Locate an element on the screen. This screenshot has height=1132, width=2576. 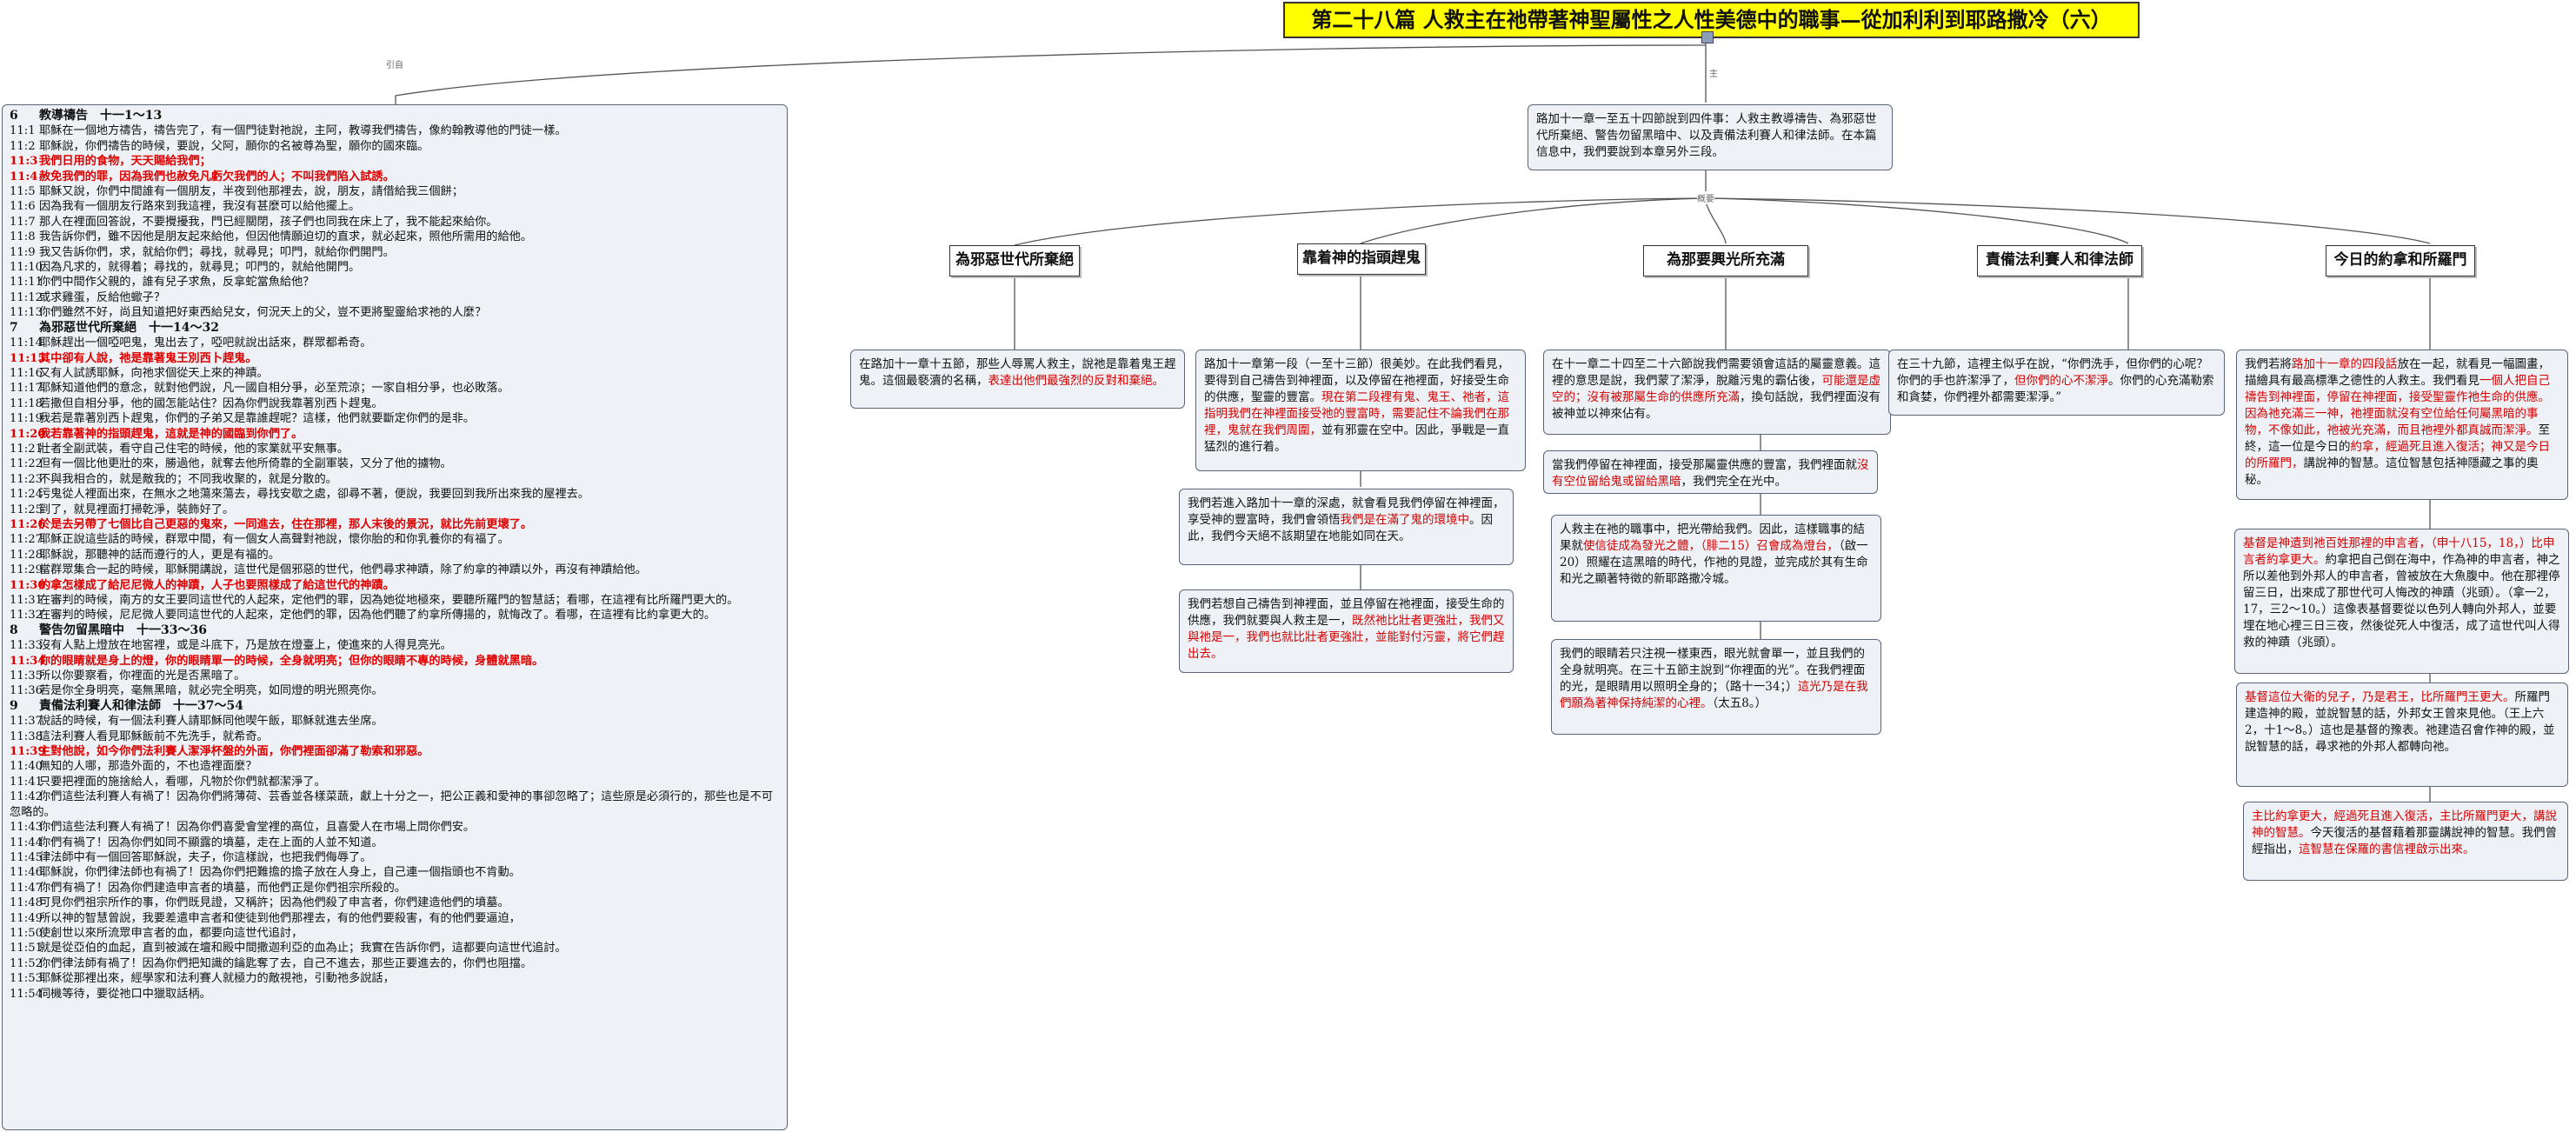
verse-number: 9 is located at coordinates (14, 705).